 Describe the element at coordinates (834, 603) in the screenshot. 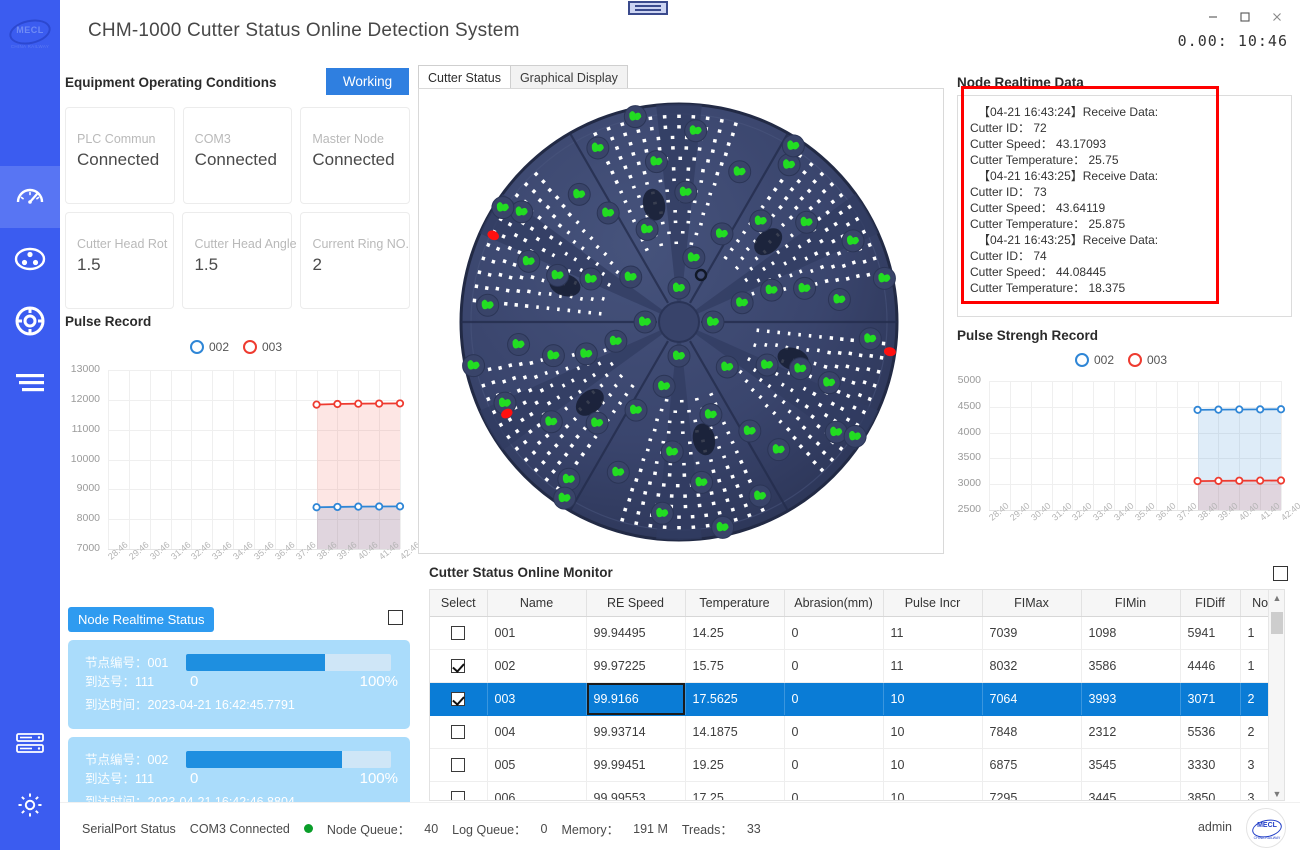

I see `table-column-header: Abrasion(mm)` at that location.